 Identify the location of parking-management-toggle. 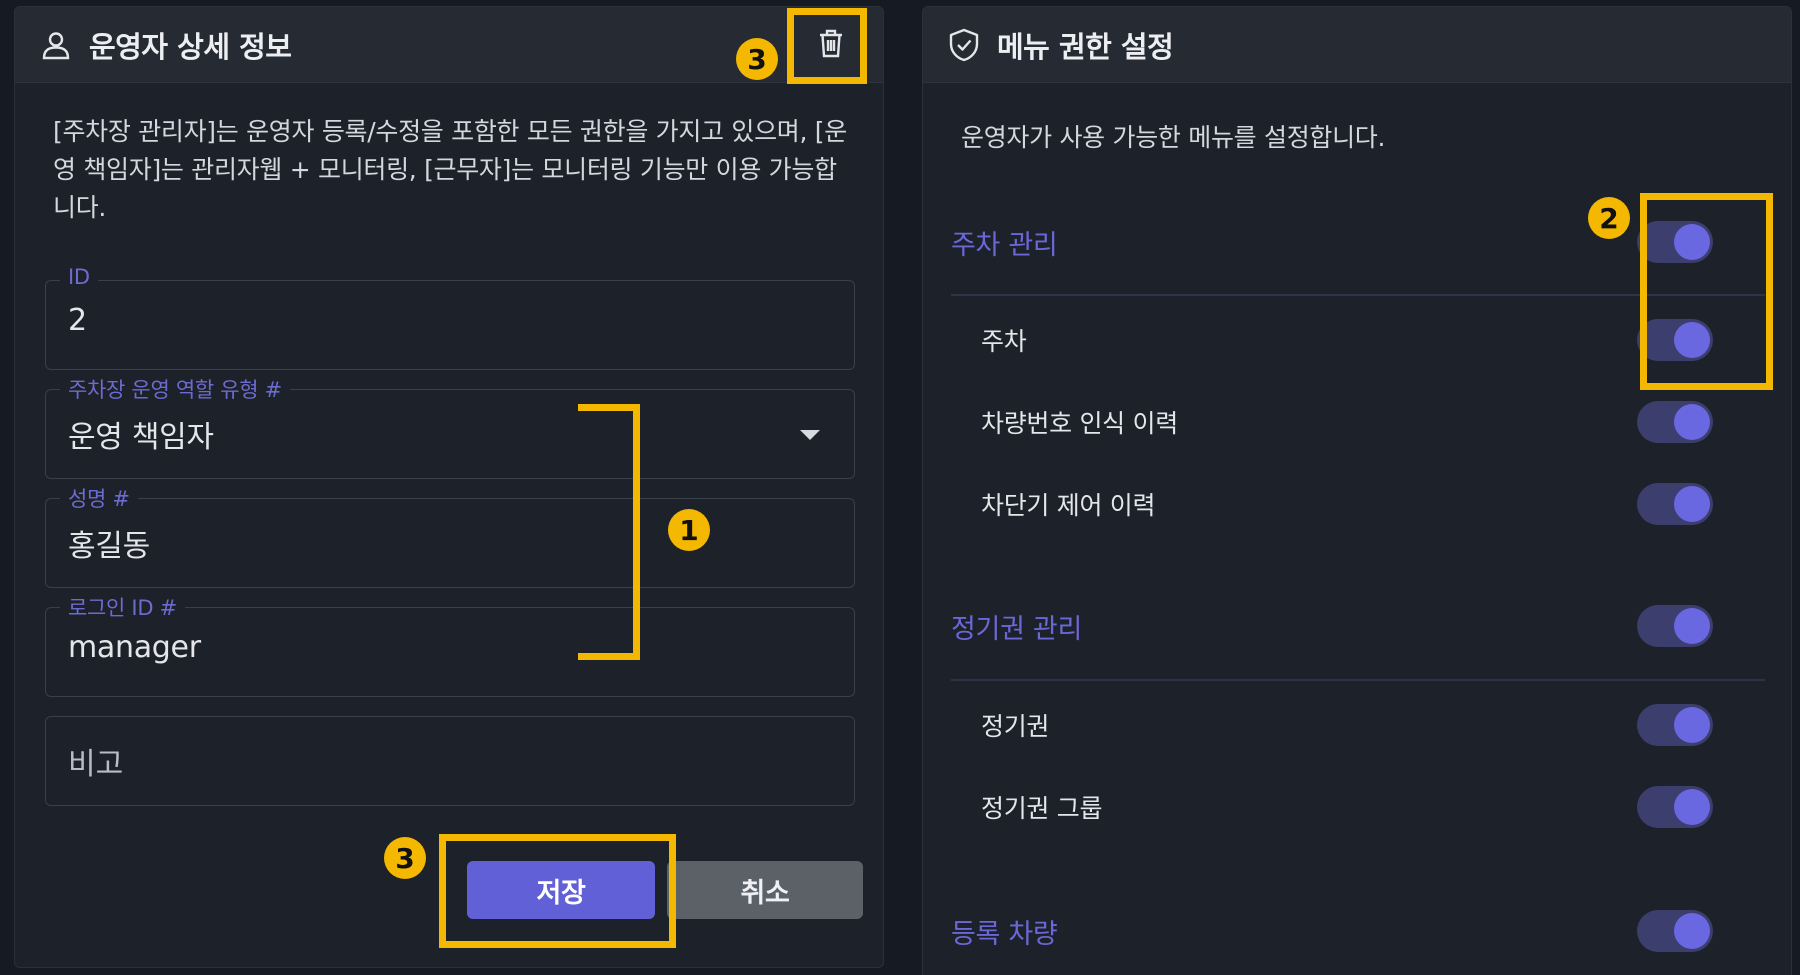
(1675, 242).